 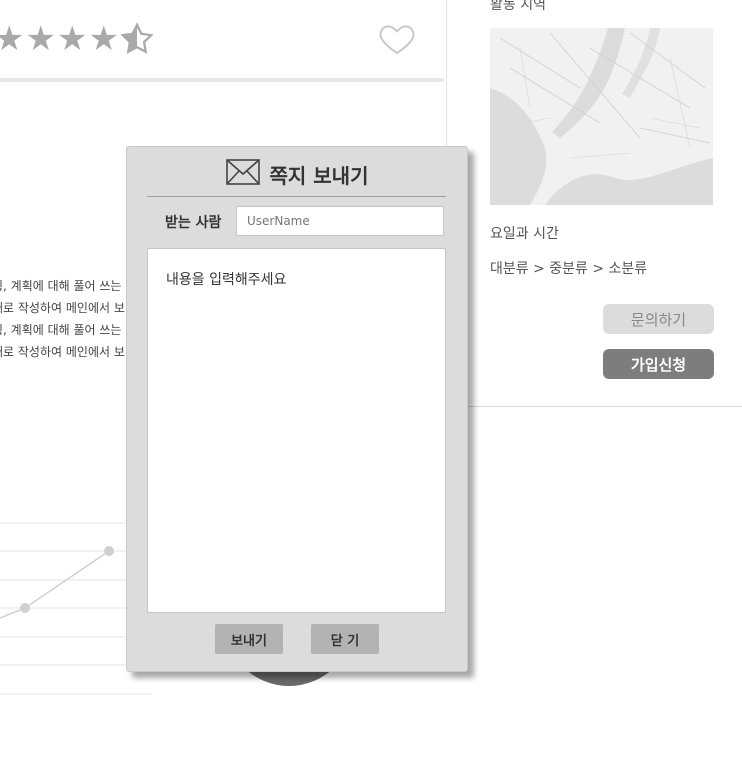 I want to click on activity-area-map, so click(x=601, y=116).